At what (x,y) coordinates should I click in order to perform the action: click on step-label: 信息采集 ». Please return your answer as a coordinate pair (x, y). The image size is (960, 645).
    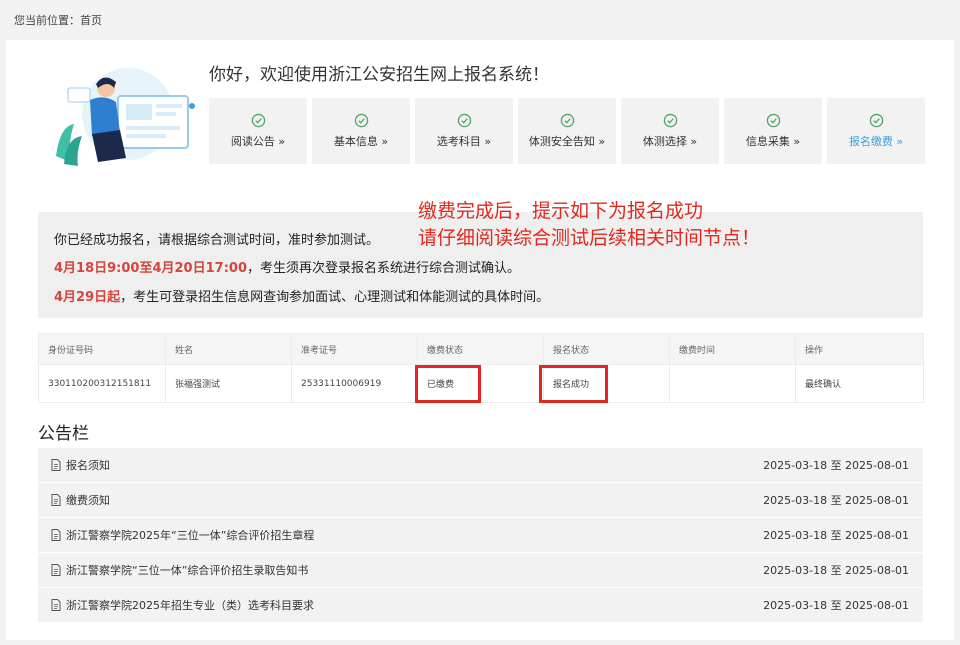
    Looking at the image, I should click on (773, 141).